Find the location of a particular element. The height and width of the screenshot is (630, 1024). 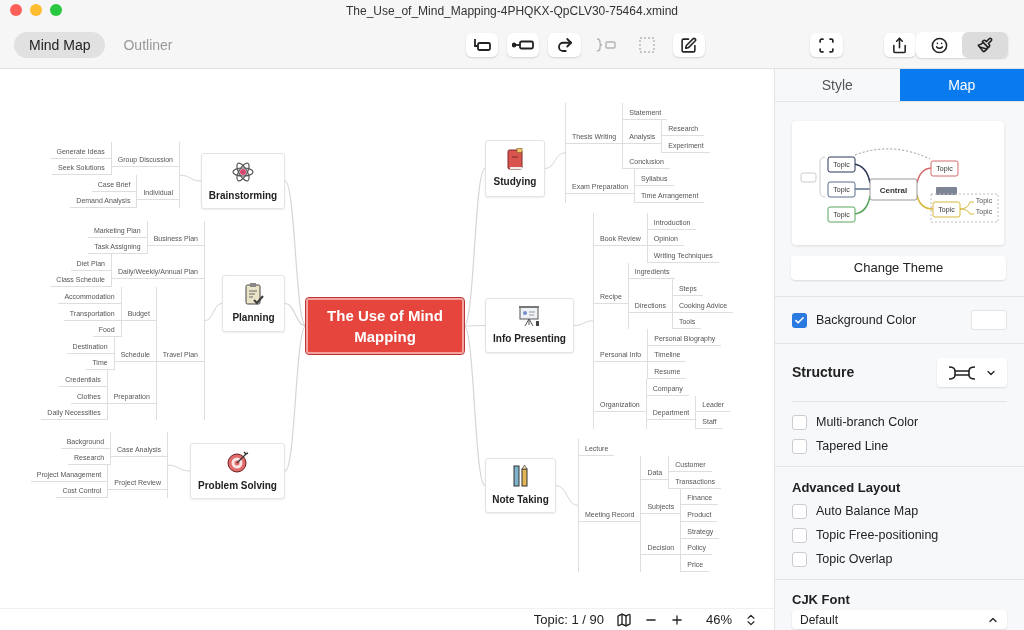

topic-label: Brainstorming is located at coordinates (243, 195).